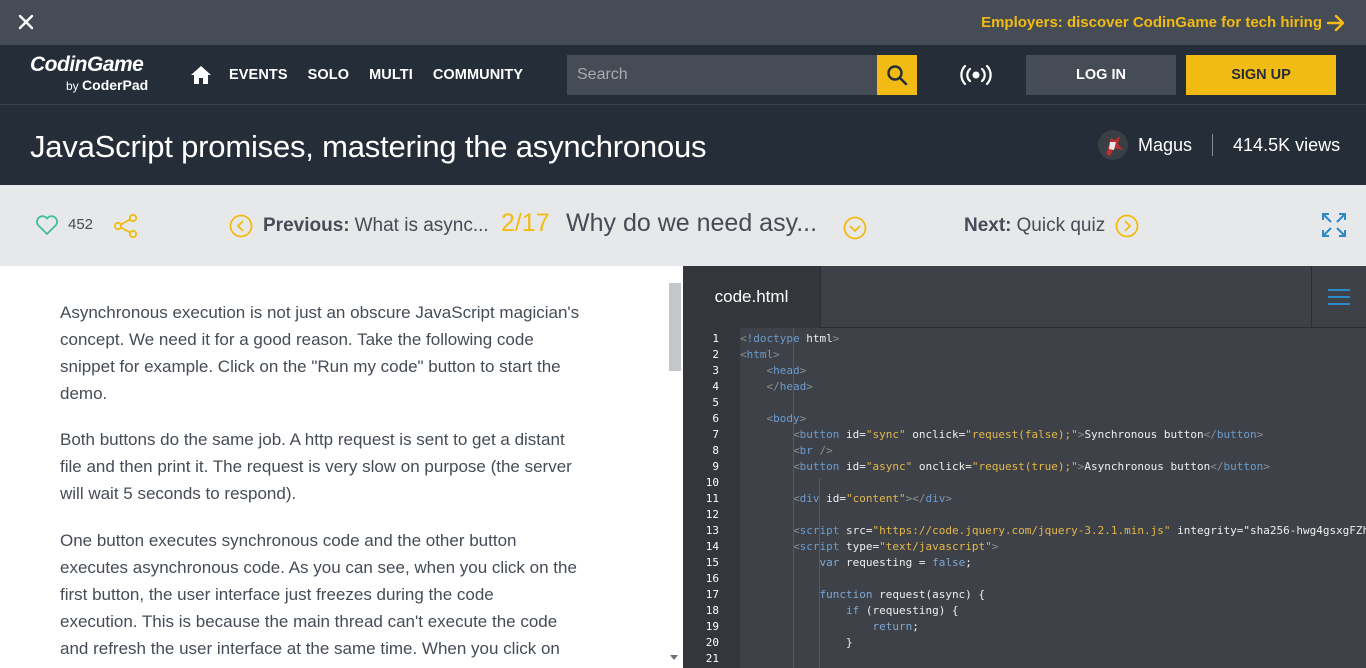 This screenshot has width=1366, height=668. What do you see at coordinates (902, 610) in the screenshot?
I see `code-line: if (requesting) {` at bounding box center [902, 610].